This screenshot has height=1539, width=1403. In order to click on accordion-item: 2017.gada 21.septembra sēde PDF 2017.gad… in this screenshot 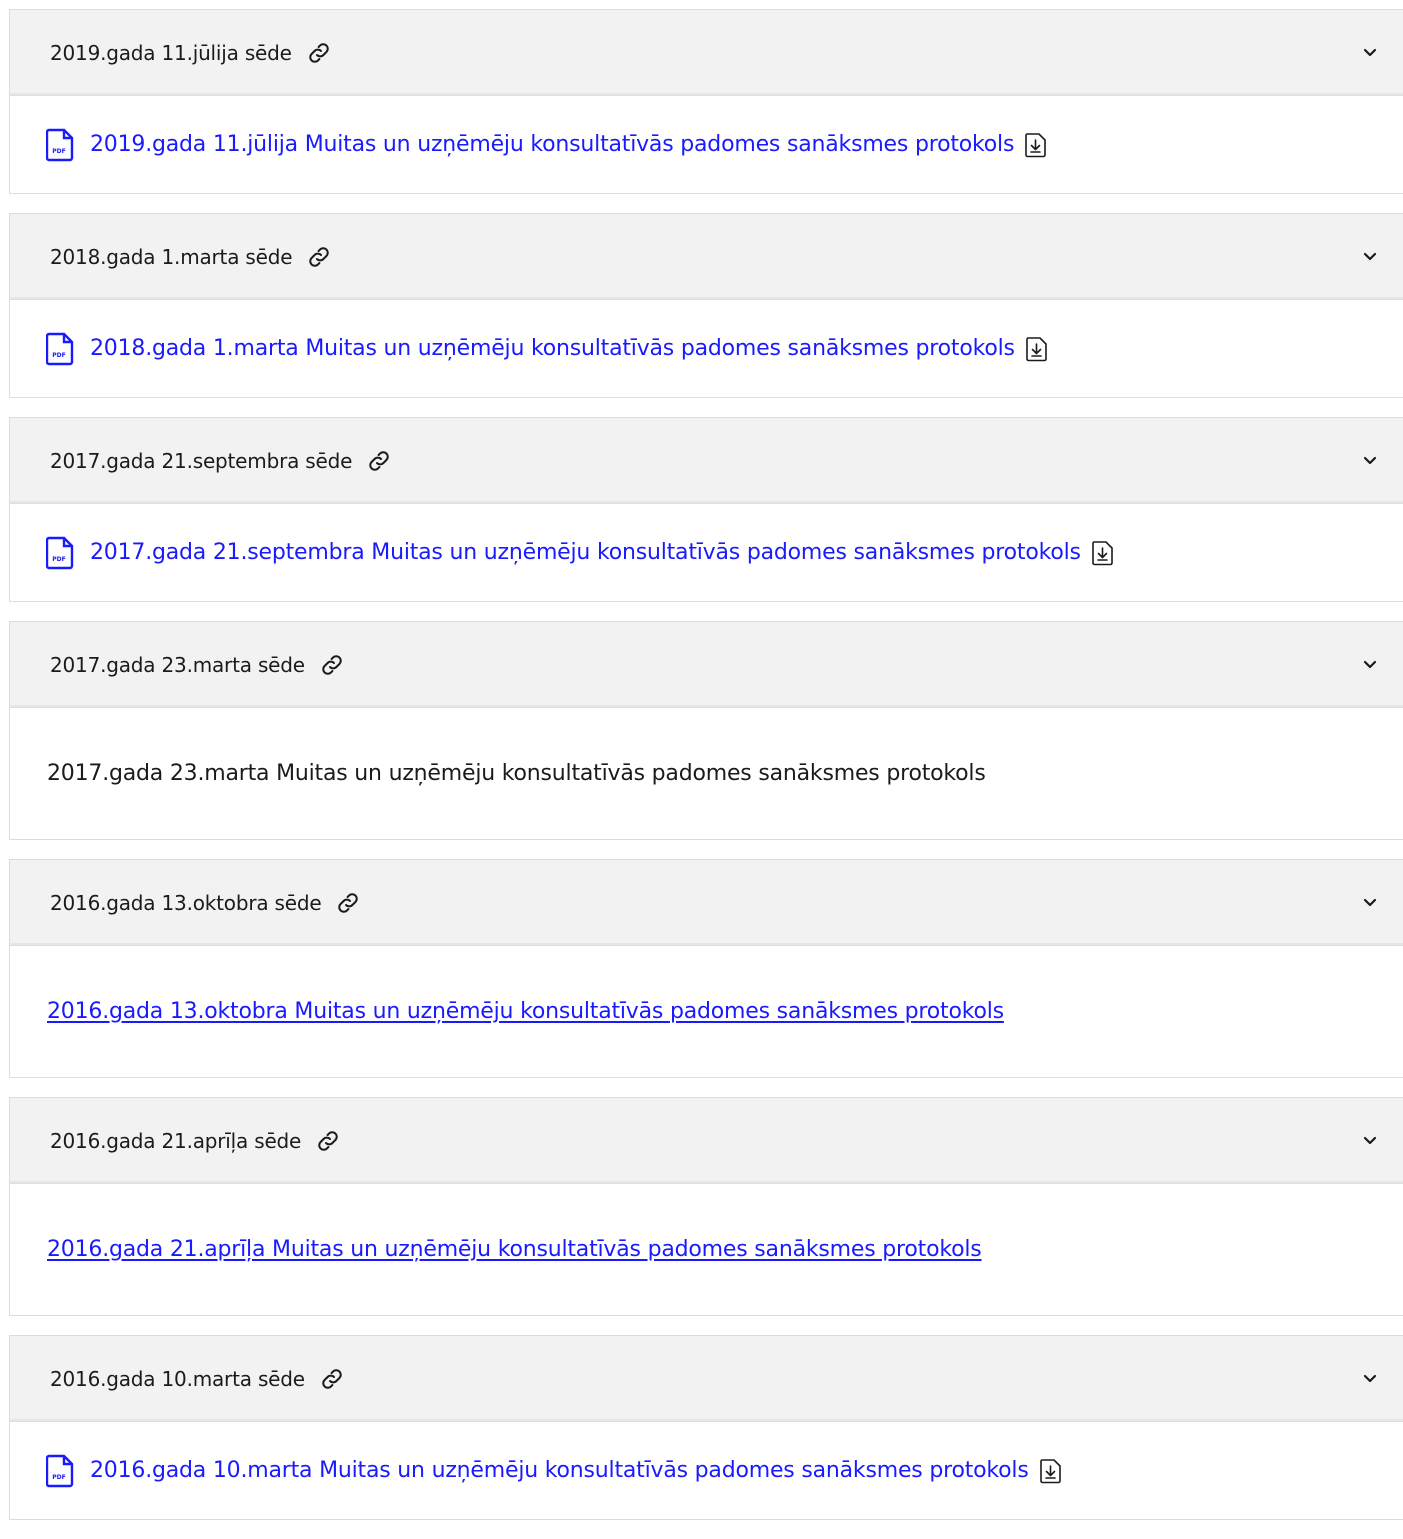, I will do `click(706, 509)`.